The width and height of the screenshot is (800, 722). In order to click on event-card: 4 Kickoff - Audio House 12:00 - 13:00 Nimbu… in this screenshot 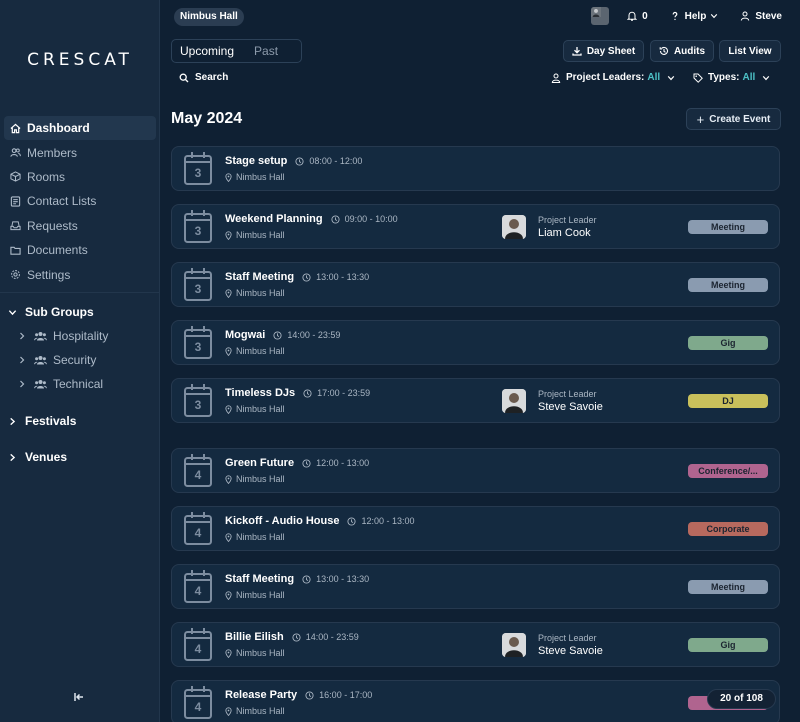, I will do `click(475, 528)`.